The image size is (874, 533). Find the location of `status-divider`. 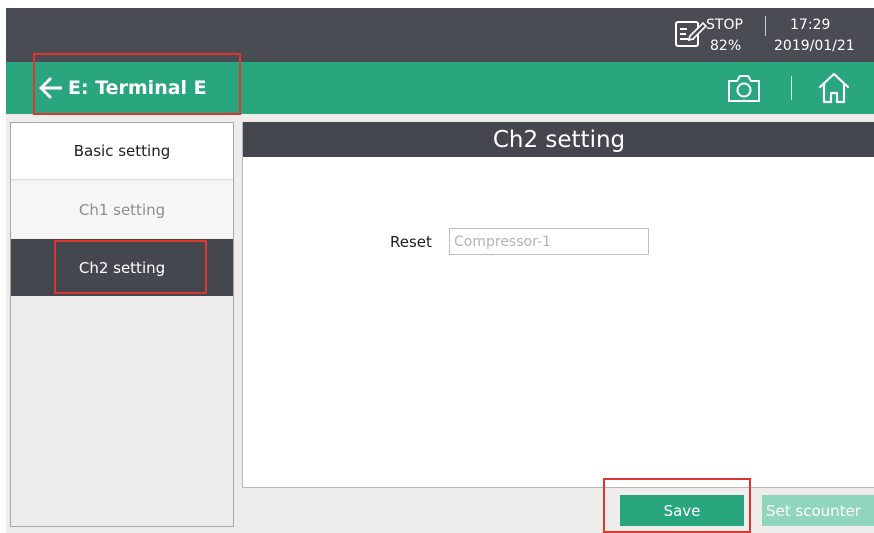

status-divider is located at coordinates (765, 26).